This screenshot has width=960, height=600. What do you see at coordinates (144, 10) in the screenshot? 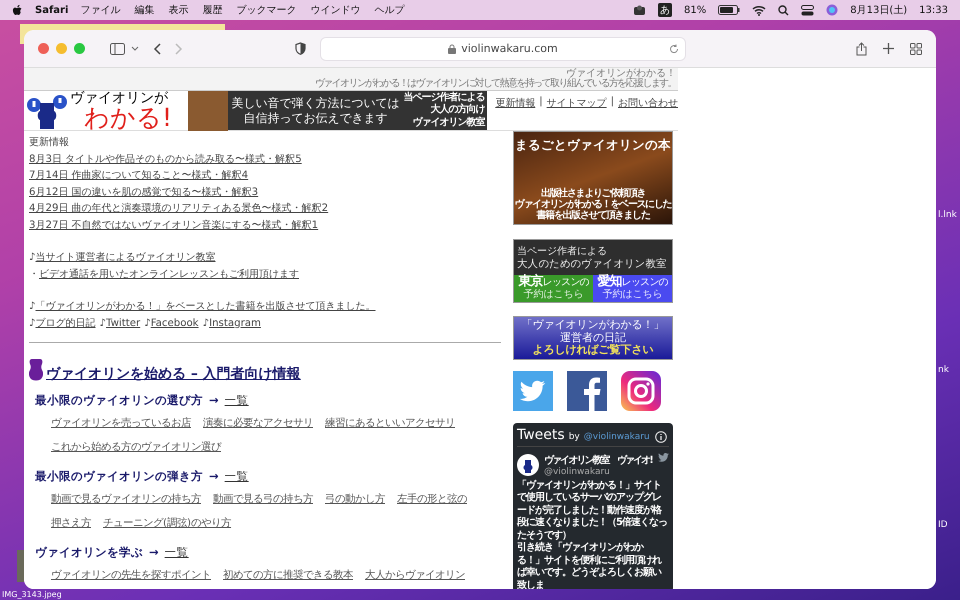
I see `menu-item: 編集` at bounding box center [144, 10].